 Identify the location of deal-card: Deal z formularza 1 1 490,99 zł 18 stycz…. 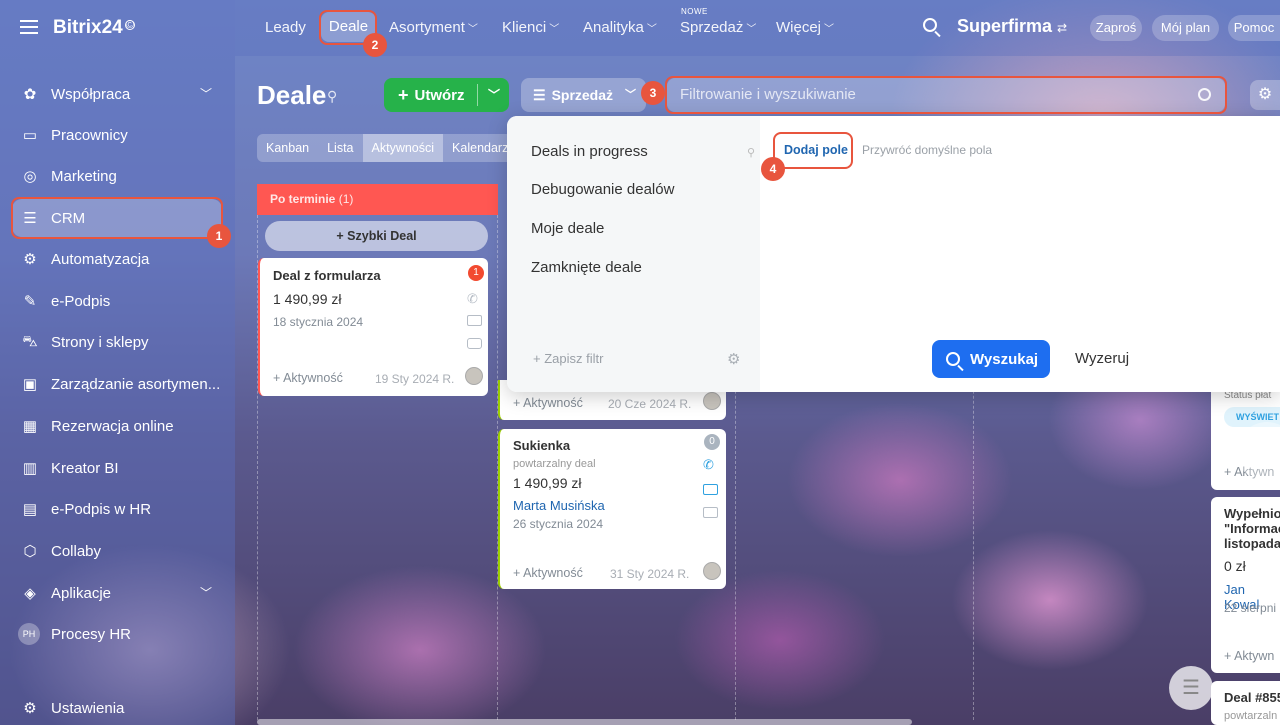
(373, 327).